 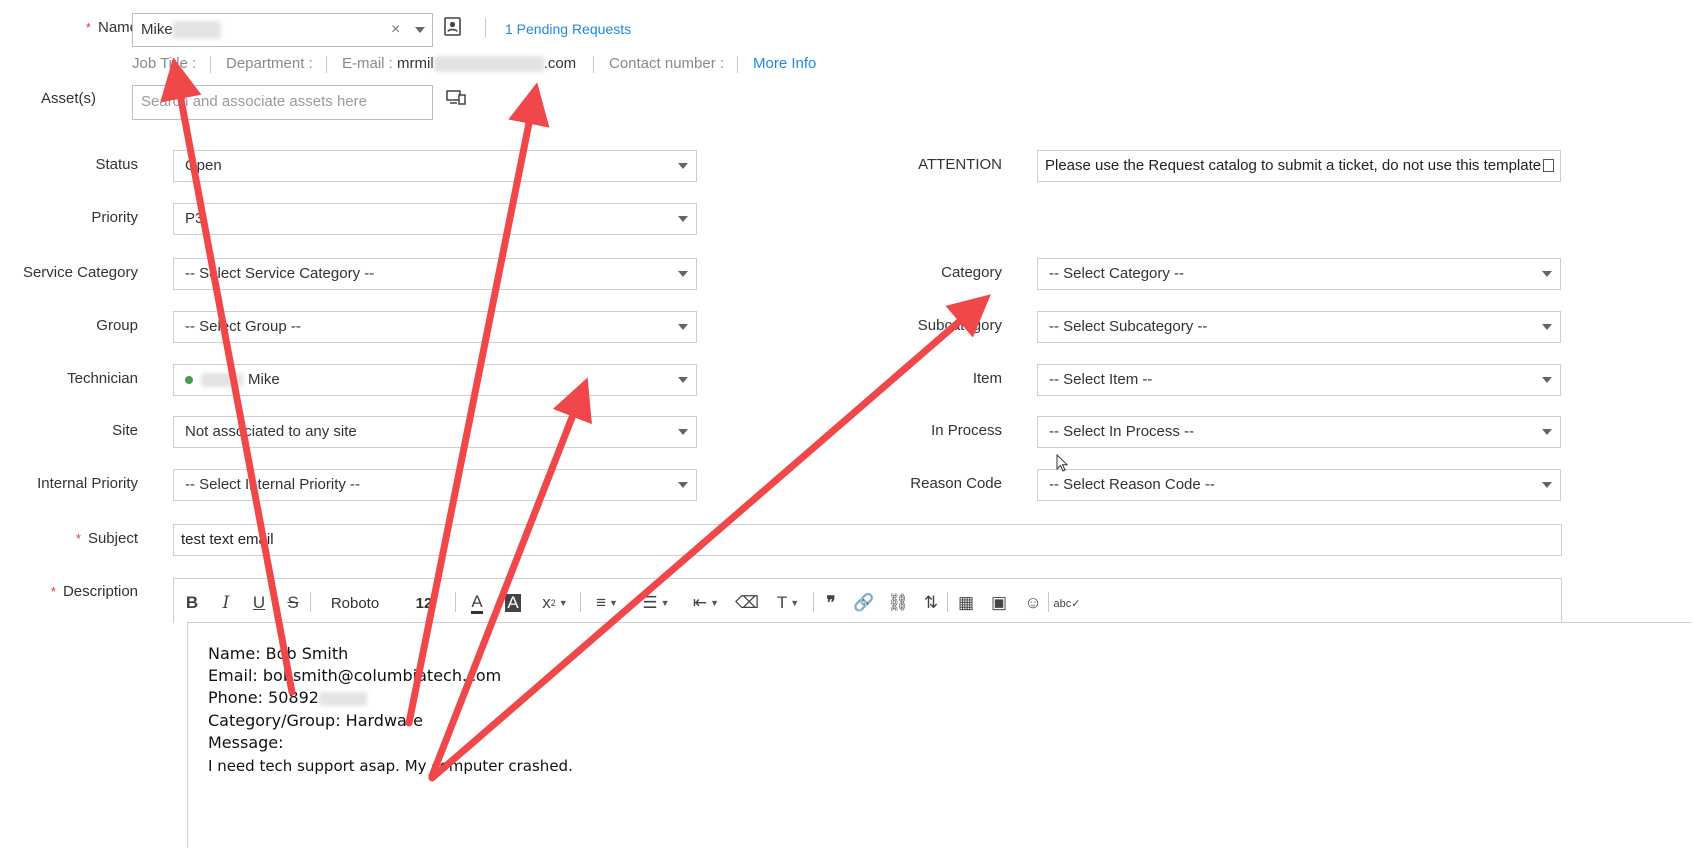 I want to click on arrow-email-to-email-field, so click(x=477, y=404).